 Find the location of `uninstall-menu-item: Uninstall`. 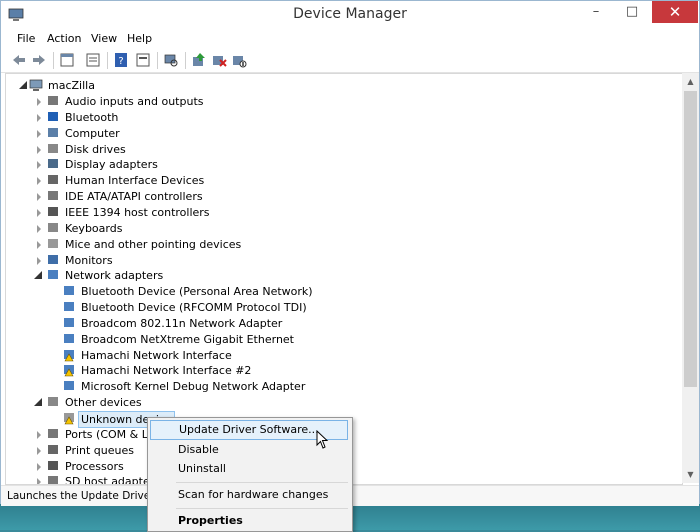

uninstall-menu-item: Uninstall is located at coordinates (249, 469).